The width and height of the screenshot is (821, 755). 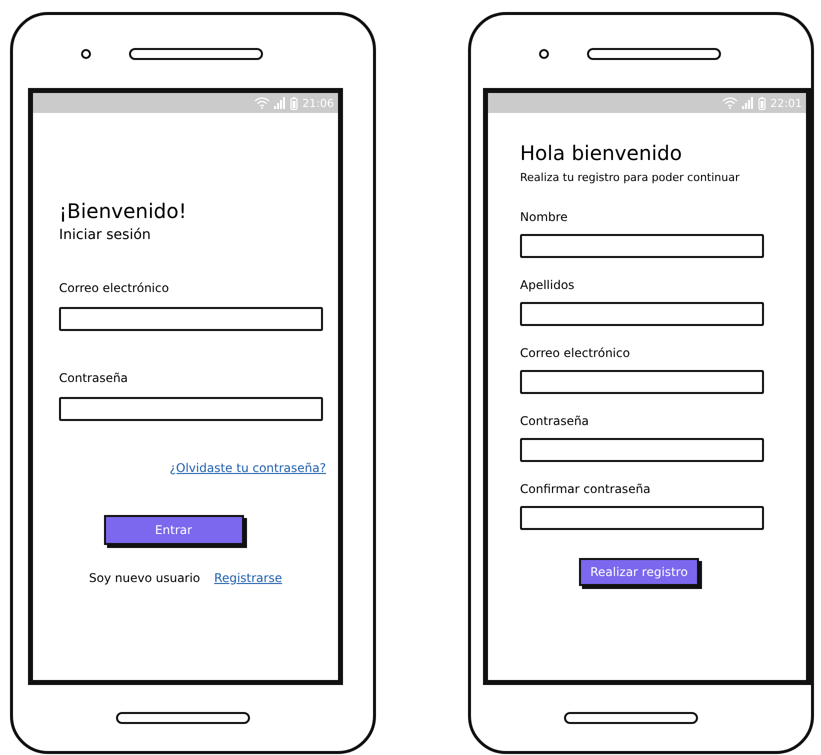 I want to click on screen-title: ¡Bienvenido!, so click(x=123, y=211).